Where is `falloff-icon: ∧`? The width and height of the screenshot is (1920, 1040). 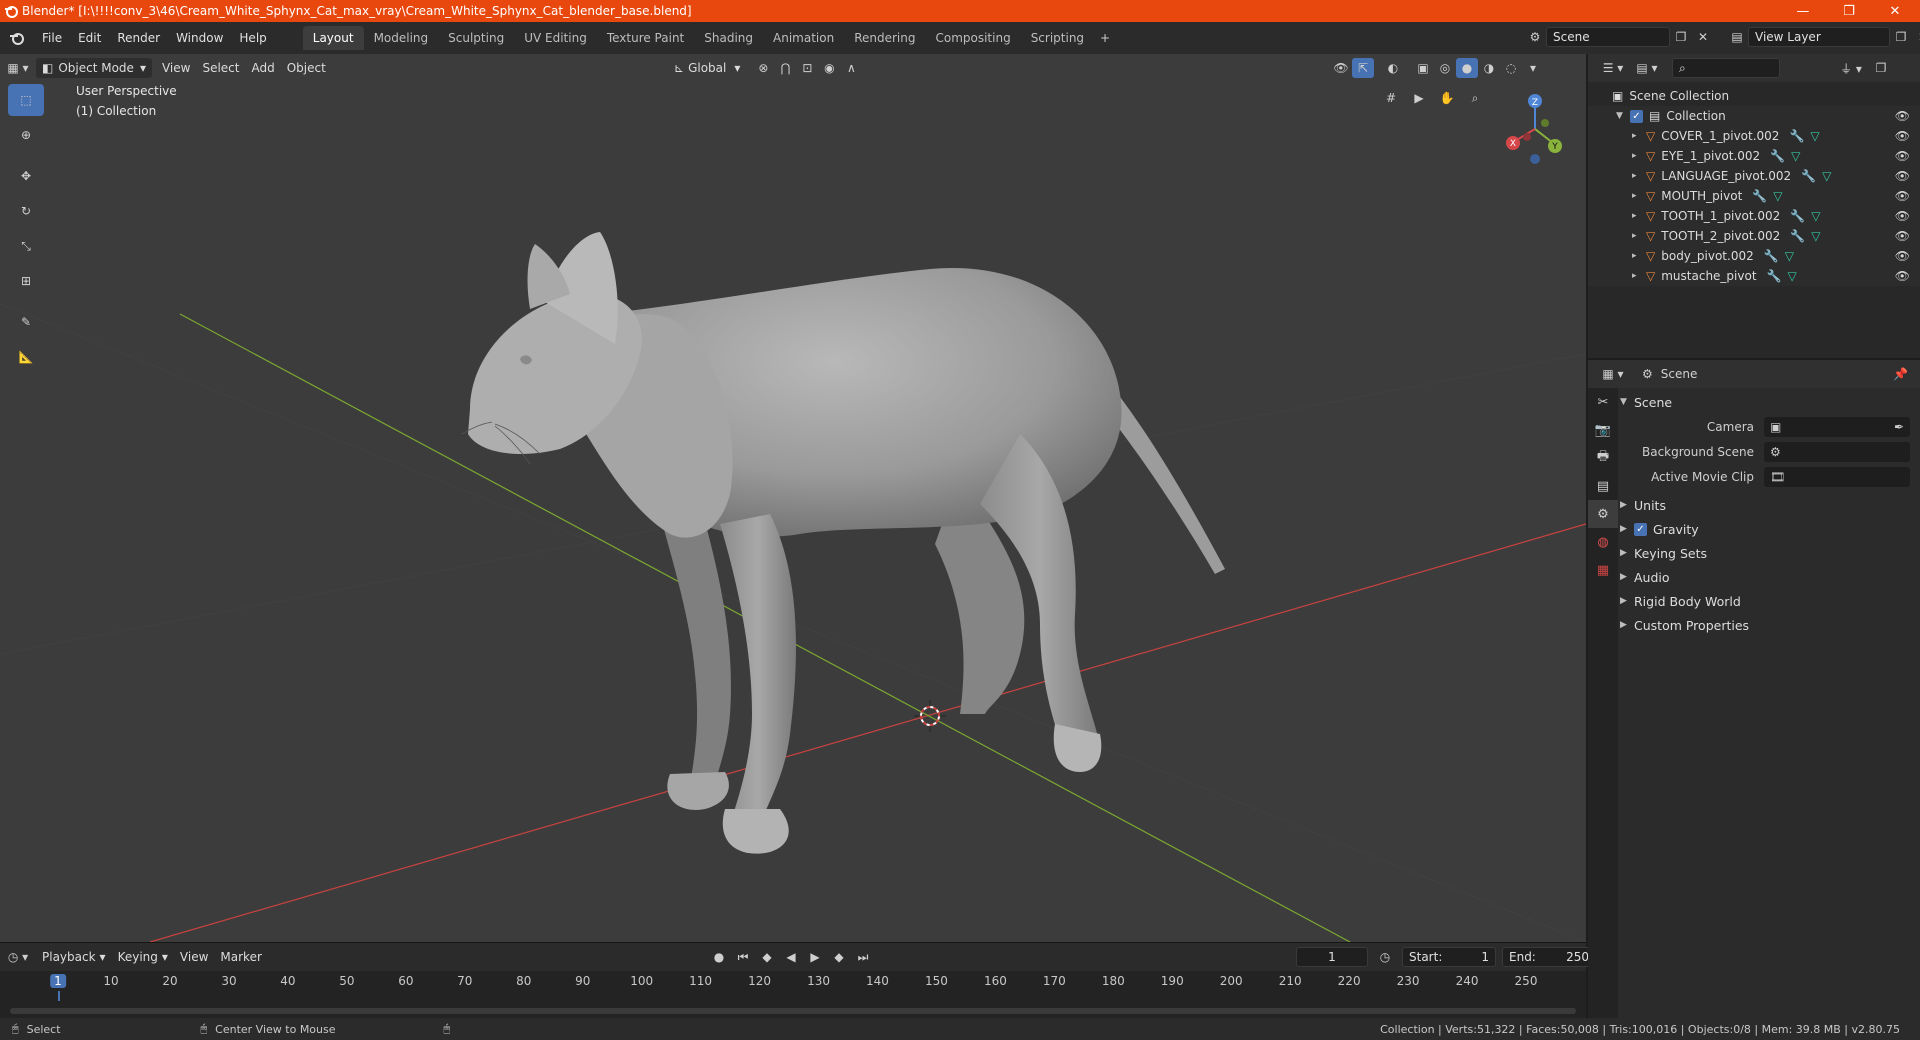
falloff-icon: ∧ is located at coordinates (851, 68).